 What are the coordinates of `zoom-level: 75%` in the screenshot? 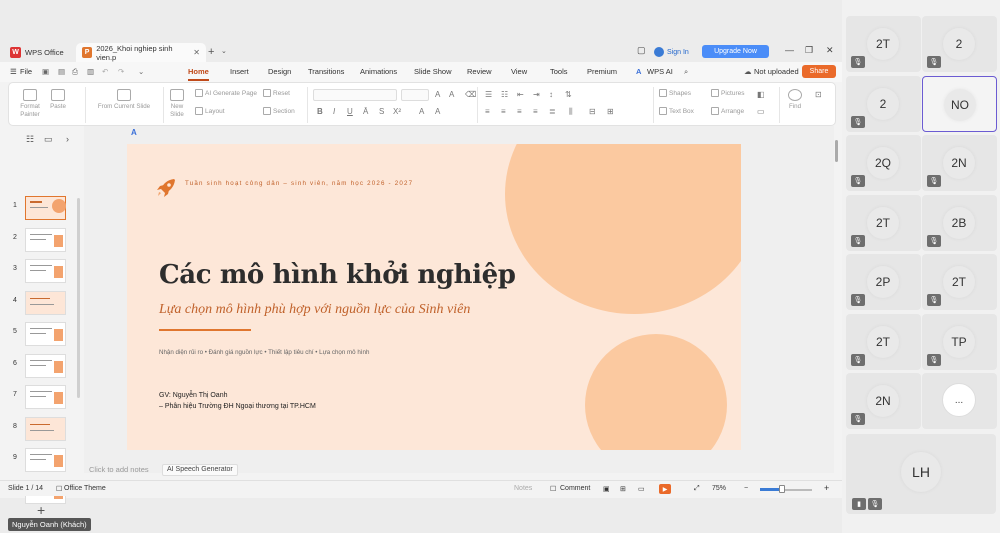 It's located at (719, 488).